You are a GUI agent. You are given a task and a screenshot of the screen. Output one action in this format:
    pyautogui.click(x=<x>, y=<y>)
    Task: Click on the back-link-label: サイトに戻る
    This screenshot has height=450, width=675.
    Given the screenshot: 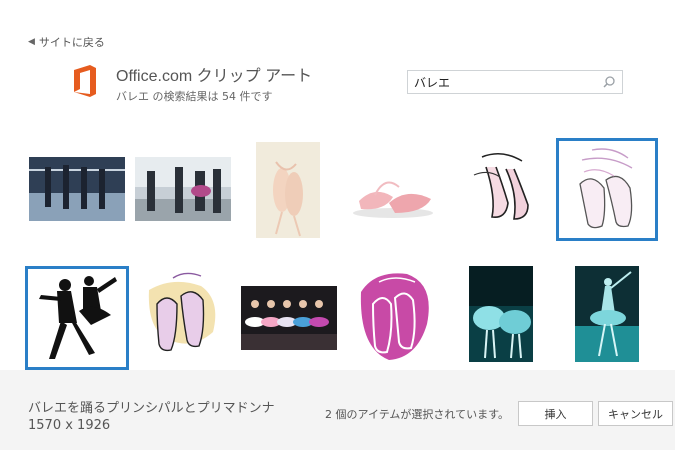 What is the action you would take?
    pyautogui.click(x=71, y=42)
    